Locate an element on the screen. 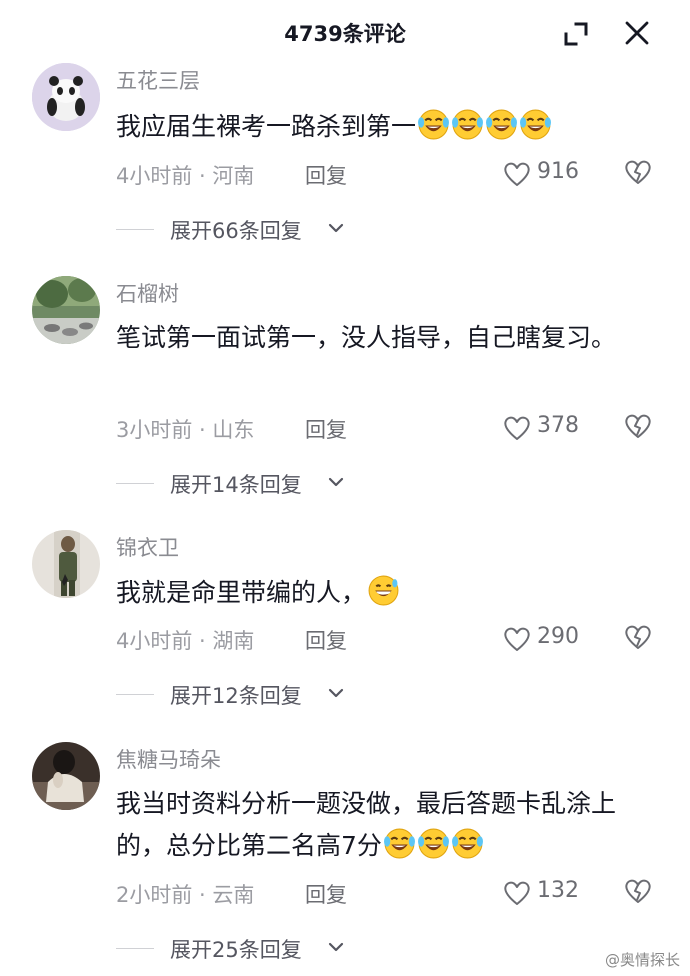  username: 石榴树 is located at coordinates (147, 293).